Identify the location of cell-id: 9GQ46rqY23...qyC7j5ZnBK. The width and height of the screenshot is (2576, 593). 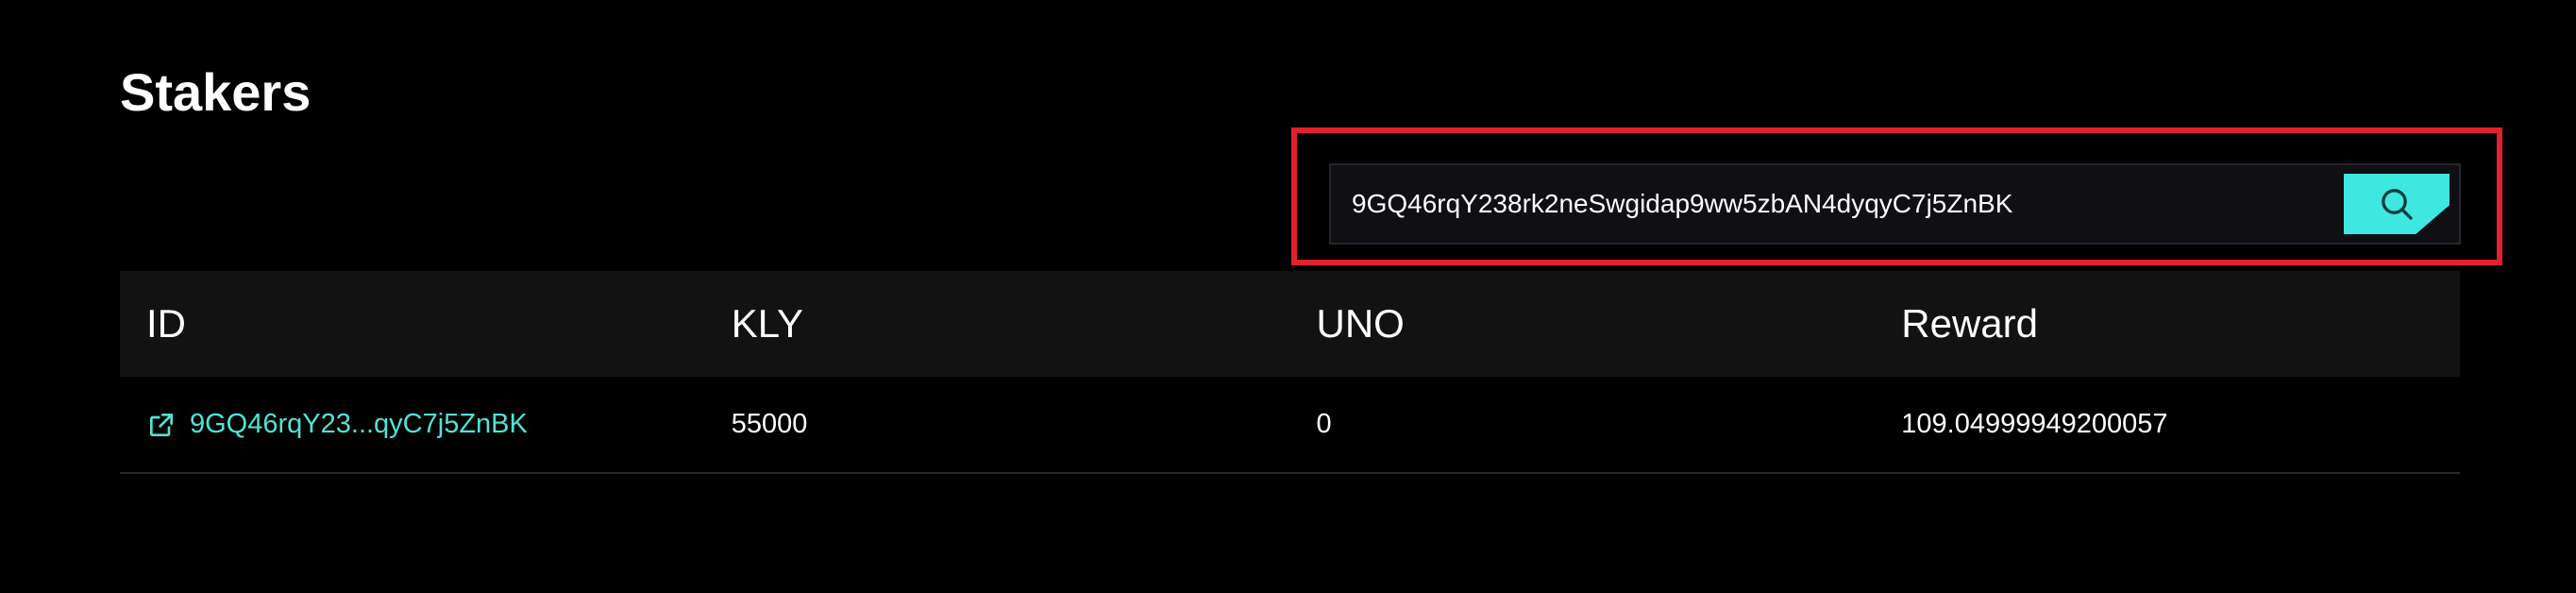
(413, 424).